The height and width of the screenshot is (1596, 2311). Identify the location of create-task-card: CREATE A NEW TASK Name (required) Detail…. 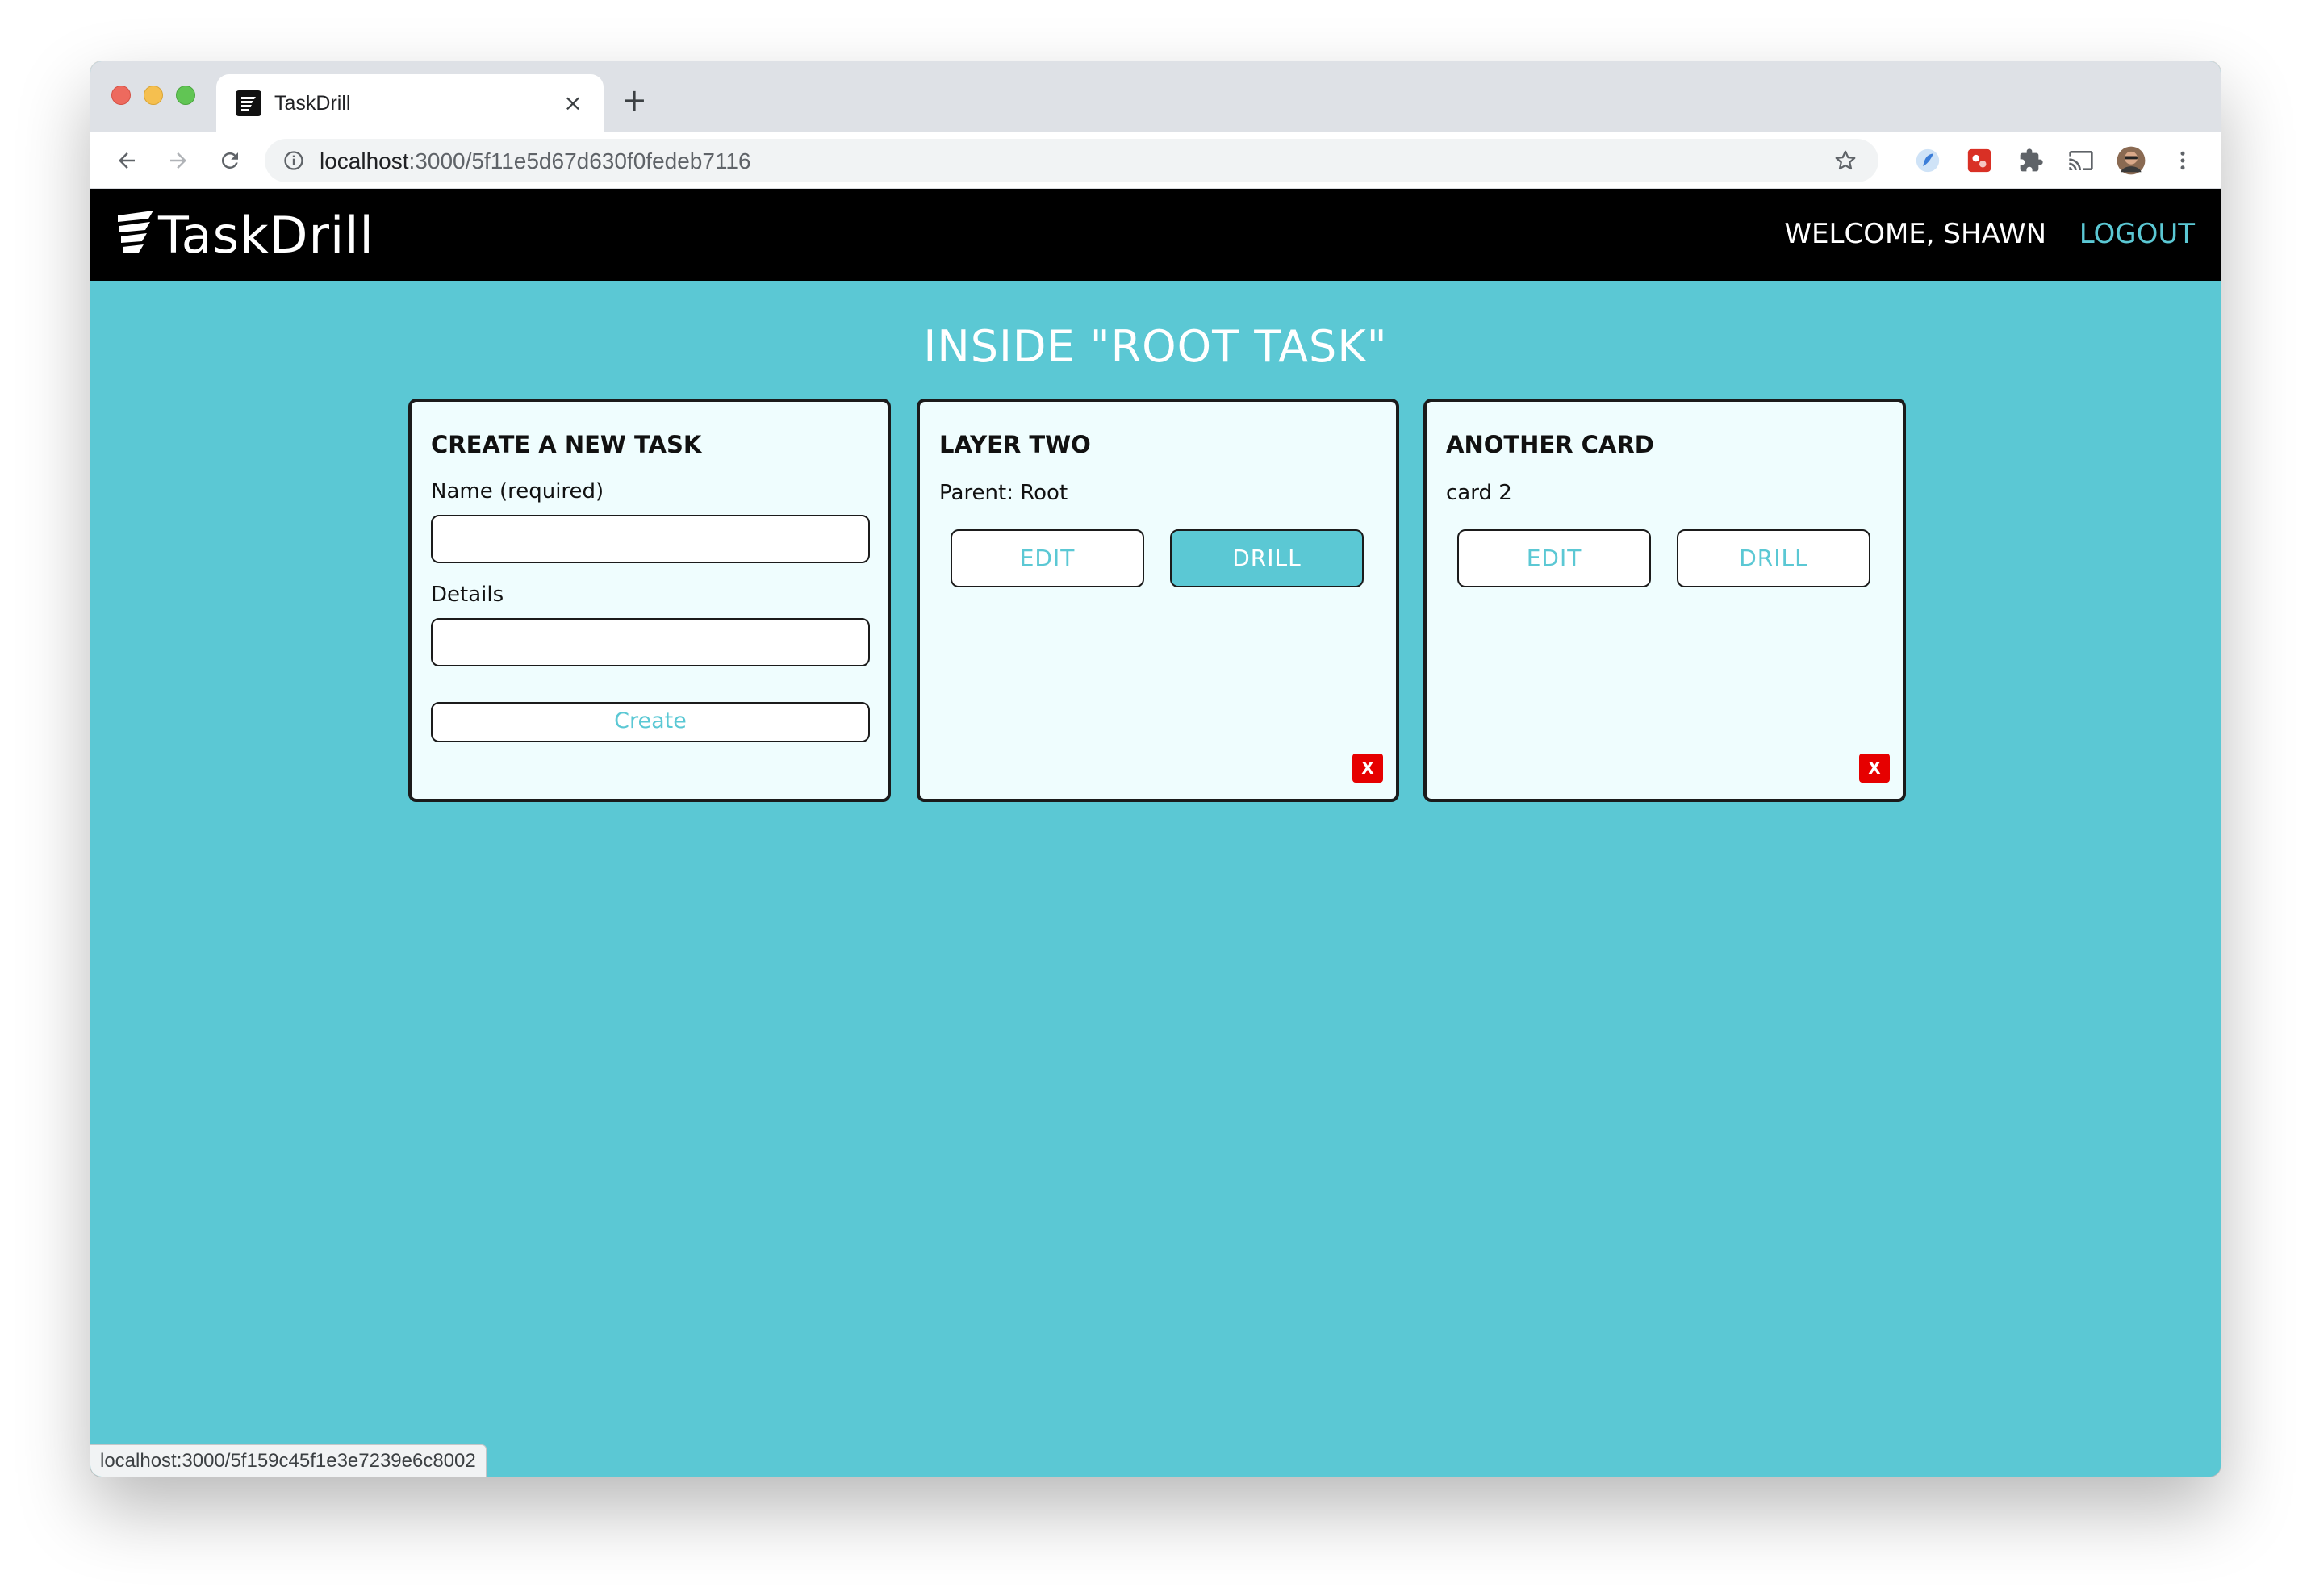
(649, 600).